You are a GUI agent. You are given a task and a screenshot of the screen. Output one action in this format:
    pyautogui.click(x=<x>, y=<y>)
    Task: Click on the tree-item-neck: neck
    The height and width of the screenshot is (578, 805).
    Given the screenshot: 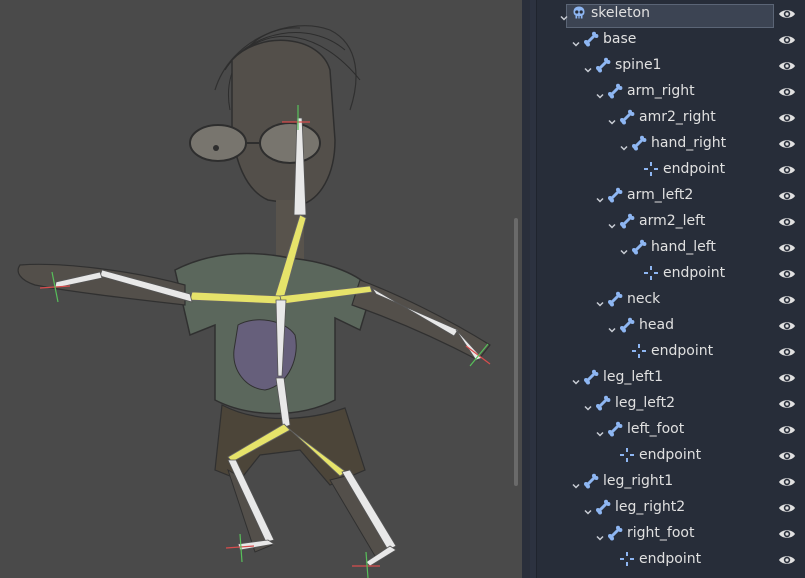 What is the action you would take?
    pyautogui.click(x=671, y=299)
    